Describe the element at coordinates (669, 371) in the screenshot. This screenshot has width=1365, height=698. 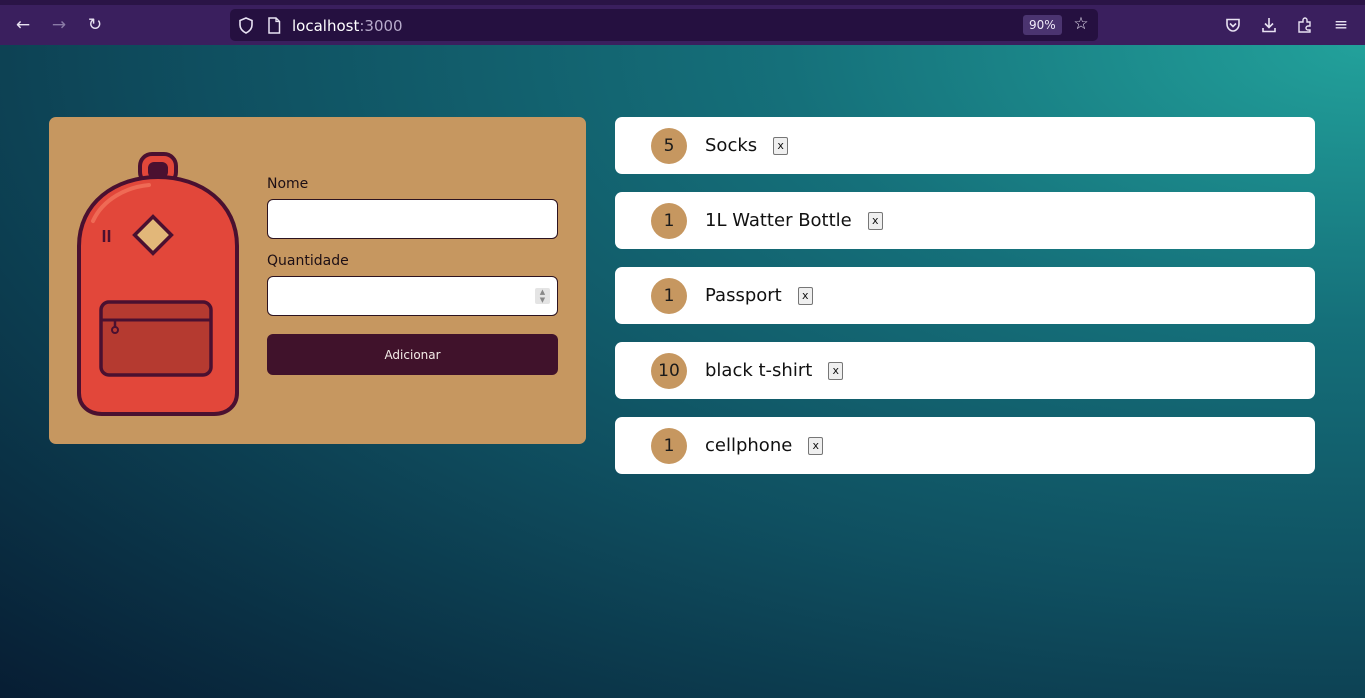
I see `quantity-badge: 10` at that location.